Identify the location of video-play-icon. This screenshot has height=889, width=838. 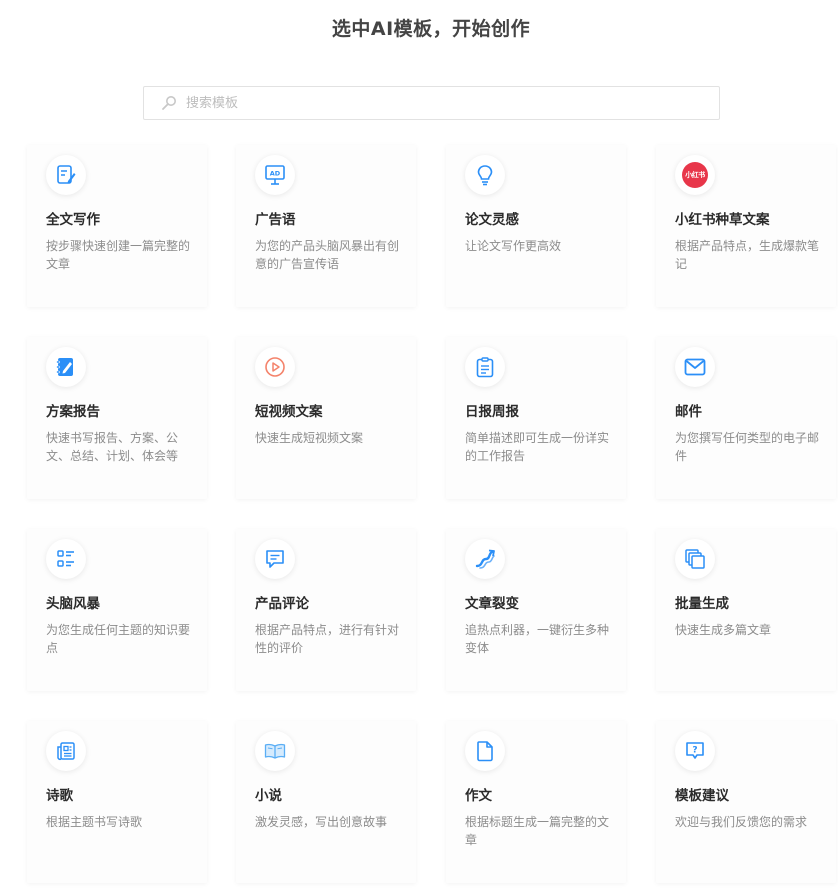
(275, 367).